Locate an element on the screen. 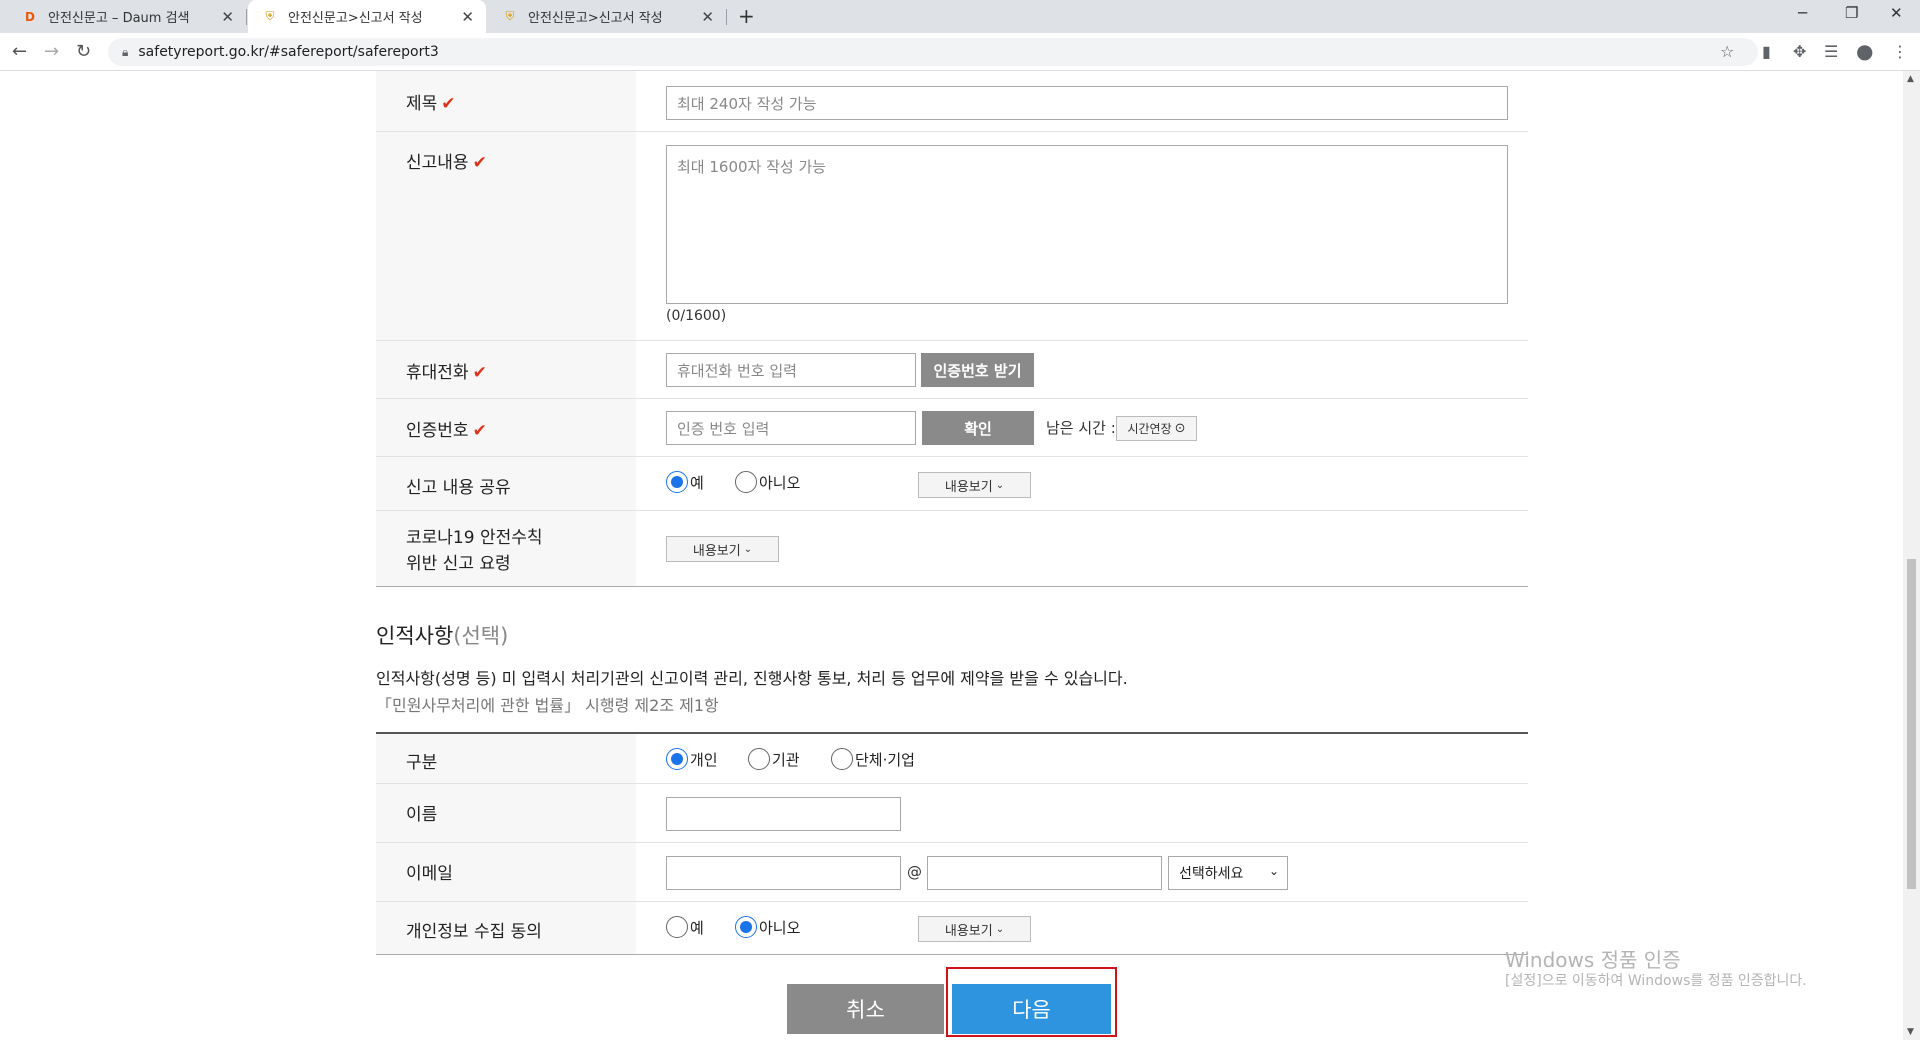  name-label-cell: 이름 is located at coordinates (506, 813).